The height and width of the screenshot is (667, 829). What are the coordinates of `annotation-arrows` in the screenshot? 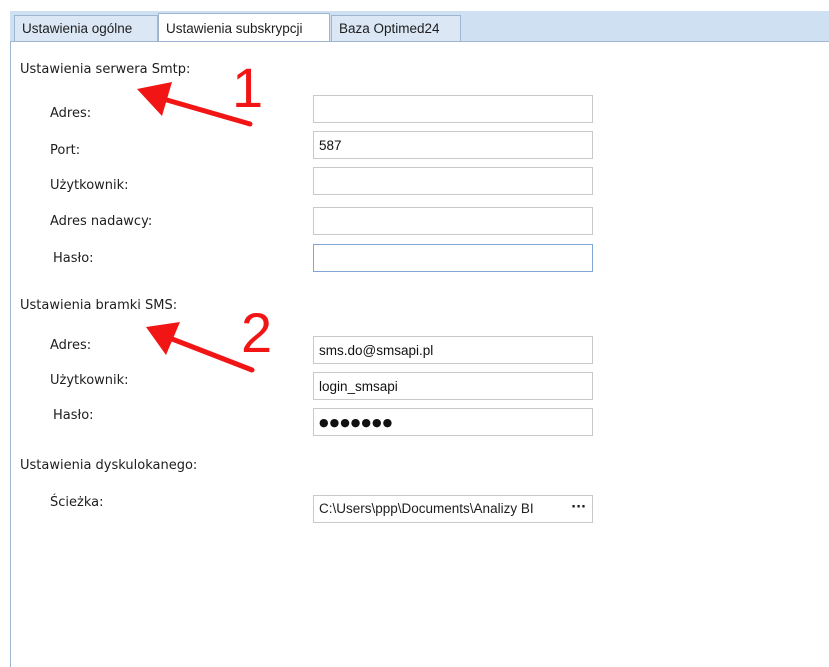 It's located at (196, 227).